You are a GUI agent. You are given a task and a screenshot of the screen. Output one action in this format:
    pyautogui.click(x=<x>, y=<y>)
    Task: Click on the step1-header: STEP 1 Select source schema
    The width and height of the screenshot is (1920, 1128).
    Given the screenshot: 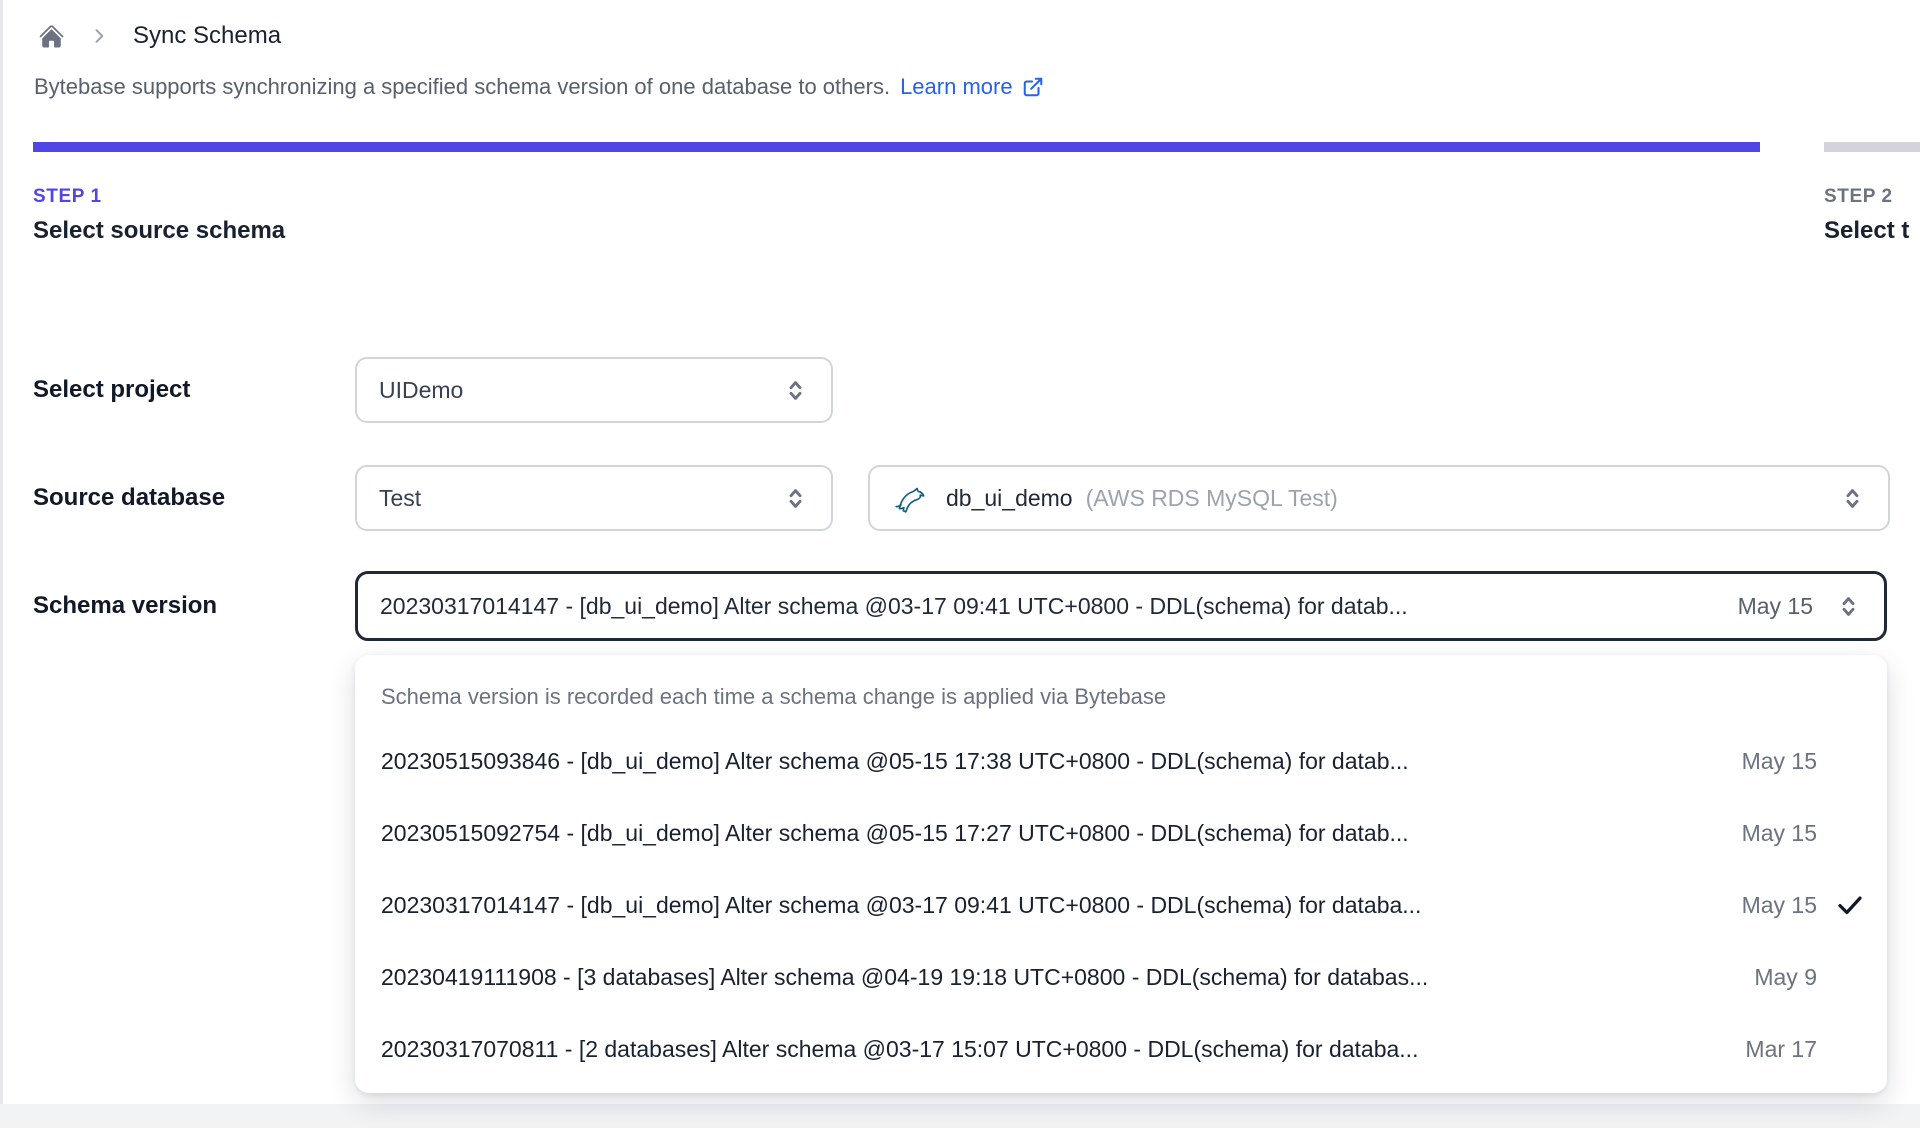 What is the action you would take?
    pyautogui.click(x=159, y=215)
    